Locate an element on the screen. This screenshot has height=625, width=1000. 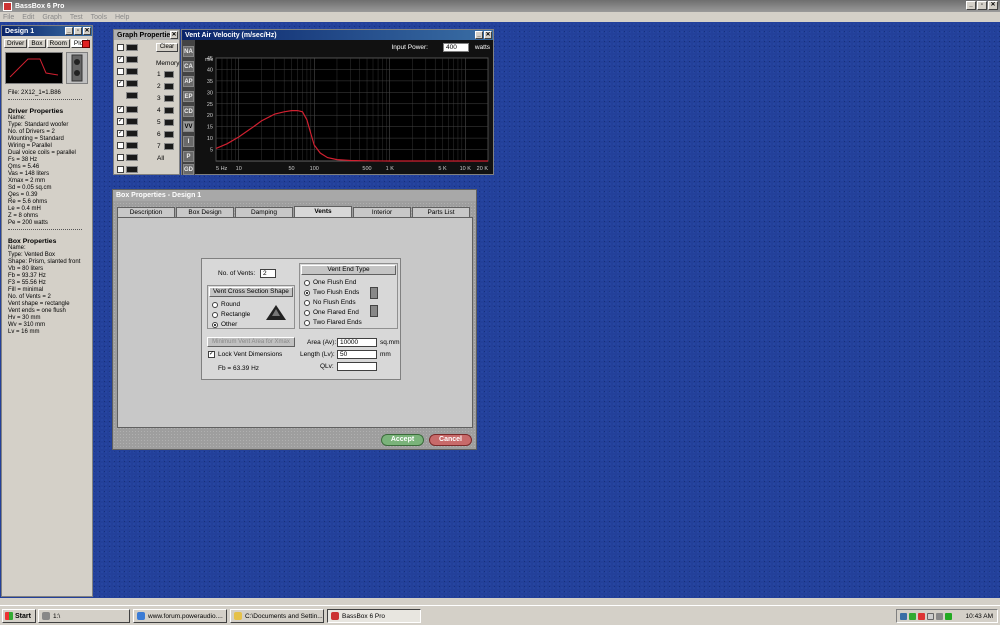
memory-slot: 2 is located at coordinates (165, 86).